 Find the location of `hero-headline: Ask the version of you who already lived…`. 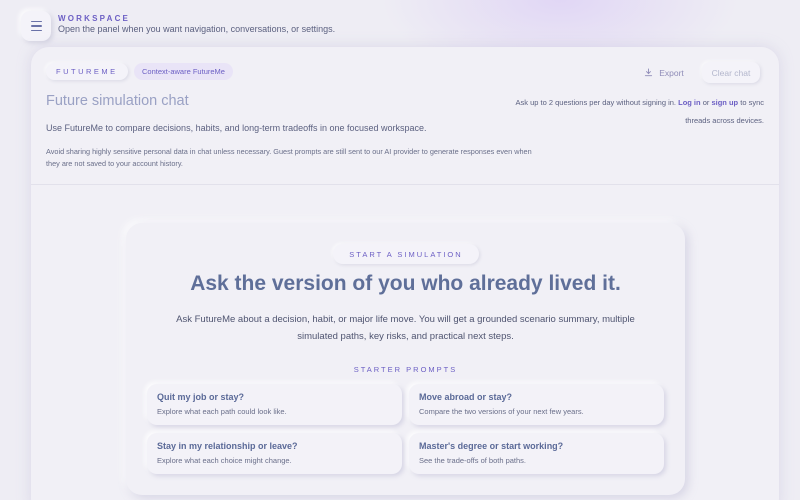

hero-headline: Ask the version of you who already lived… is located at coordinates (405, 283).